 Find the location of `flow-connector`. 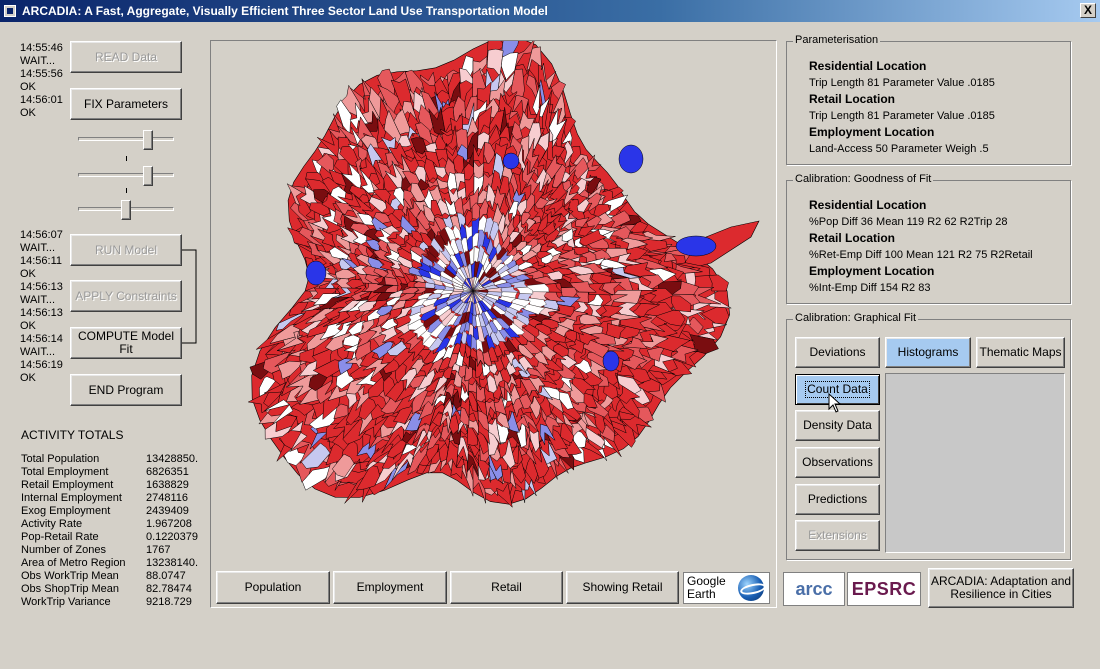

flow-connector is located at coordinates (189, 296).